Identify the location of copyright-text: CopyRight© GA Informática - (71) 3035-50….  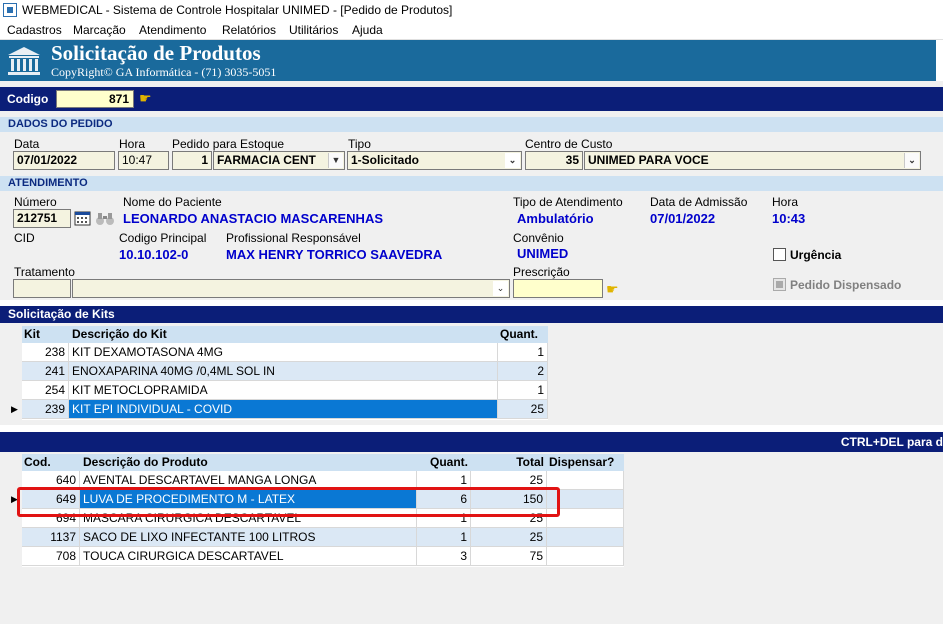
(164, 72).